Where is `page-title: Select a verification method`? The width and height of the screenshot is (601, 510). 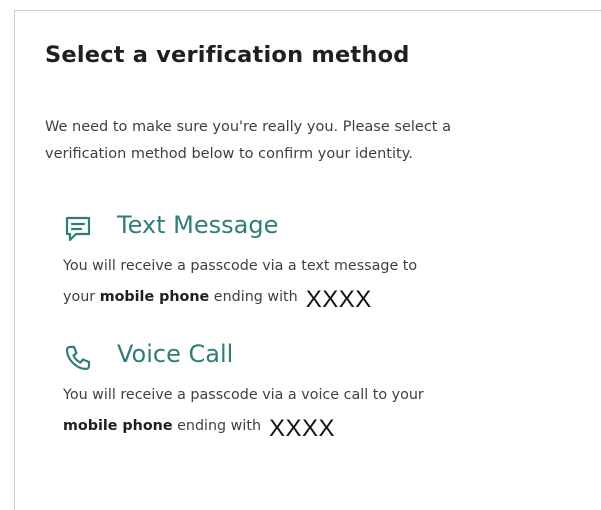
page-title: Select a verification method is located at coordinates (227, 55).